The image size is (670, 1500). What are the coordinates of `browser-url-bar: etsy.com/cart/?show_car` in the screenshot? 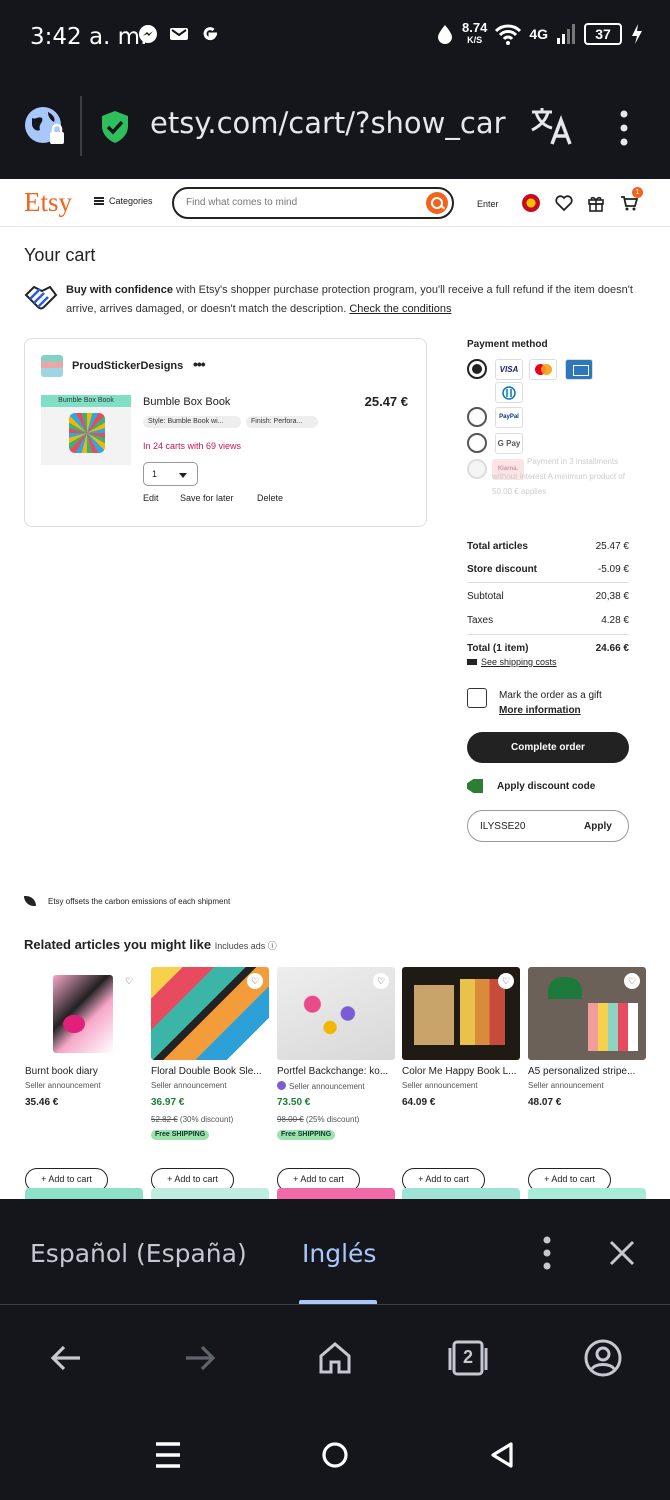 It's located at (335, 127).